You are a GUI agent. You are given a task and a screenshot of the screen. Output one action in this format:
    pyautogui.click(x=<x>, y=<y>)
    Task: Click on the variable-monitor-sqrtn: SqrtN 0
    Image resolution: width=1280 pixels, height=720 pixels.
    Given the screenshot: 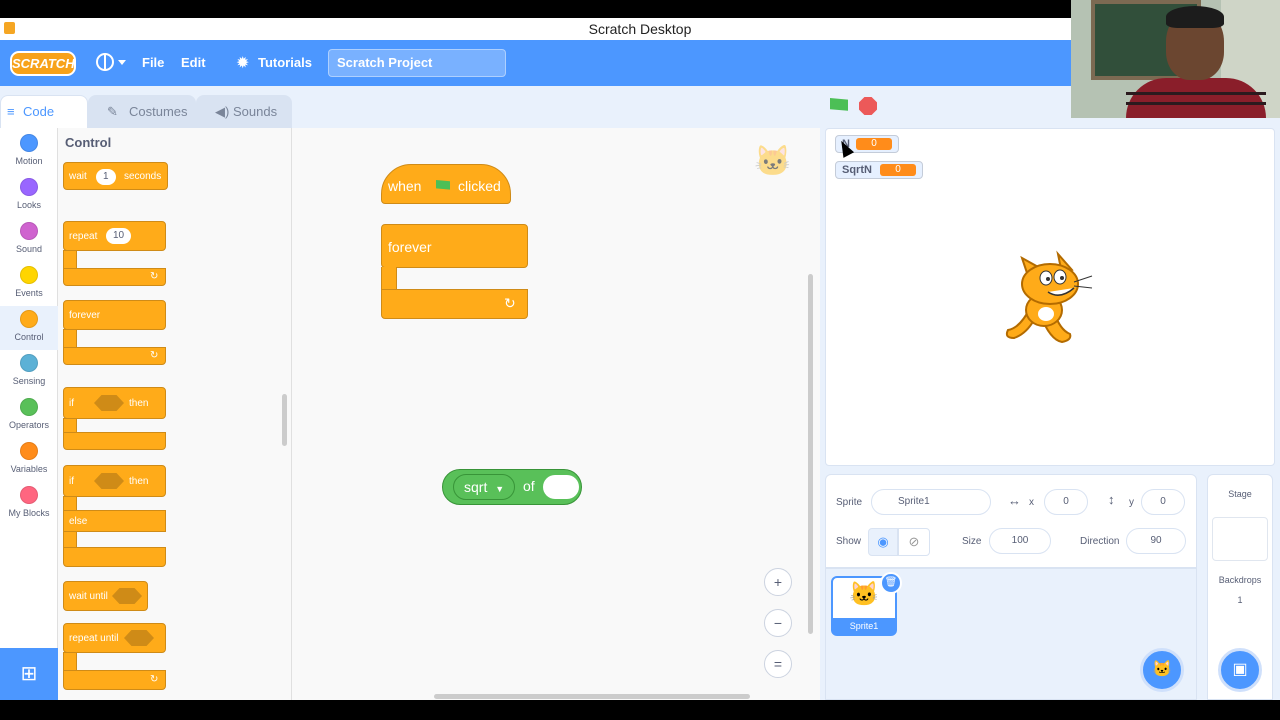 What is the action you would take?
    pyautogui.click(x=879, y=170)
    